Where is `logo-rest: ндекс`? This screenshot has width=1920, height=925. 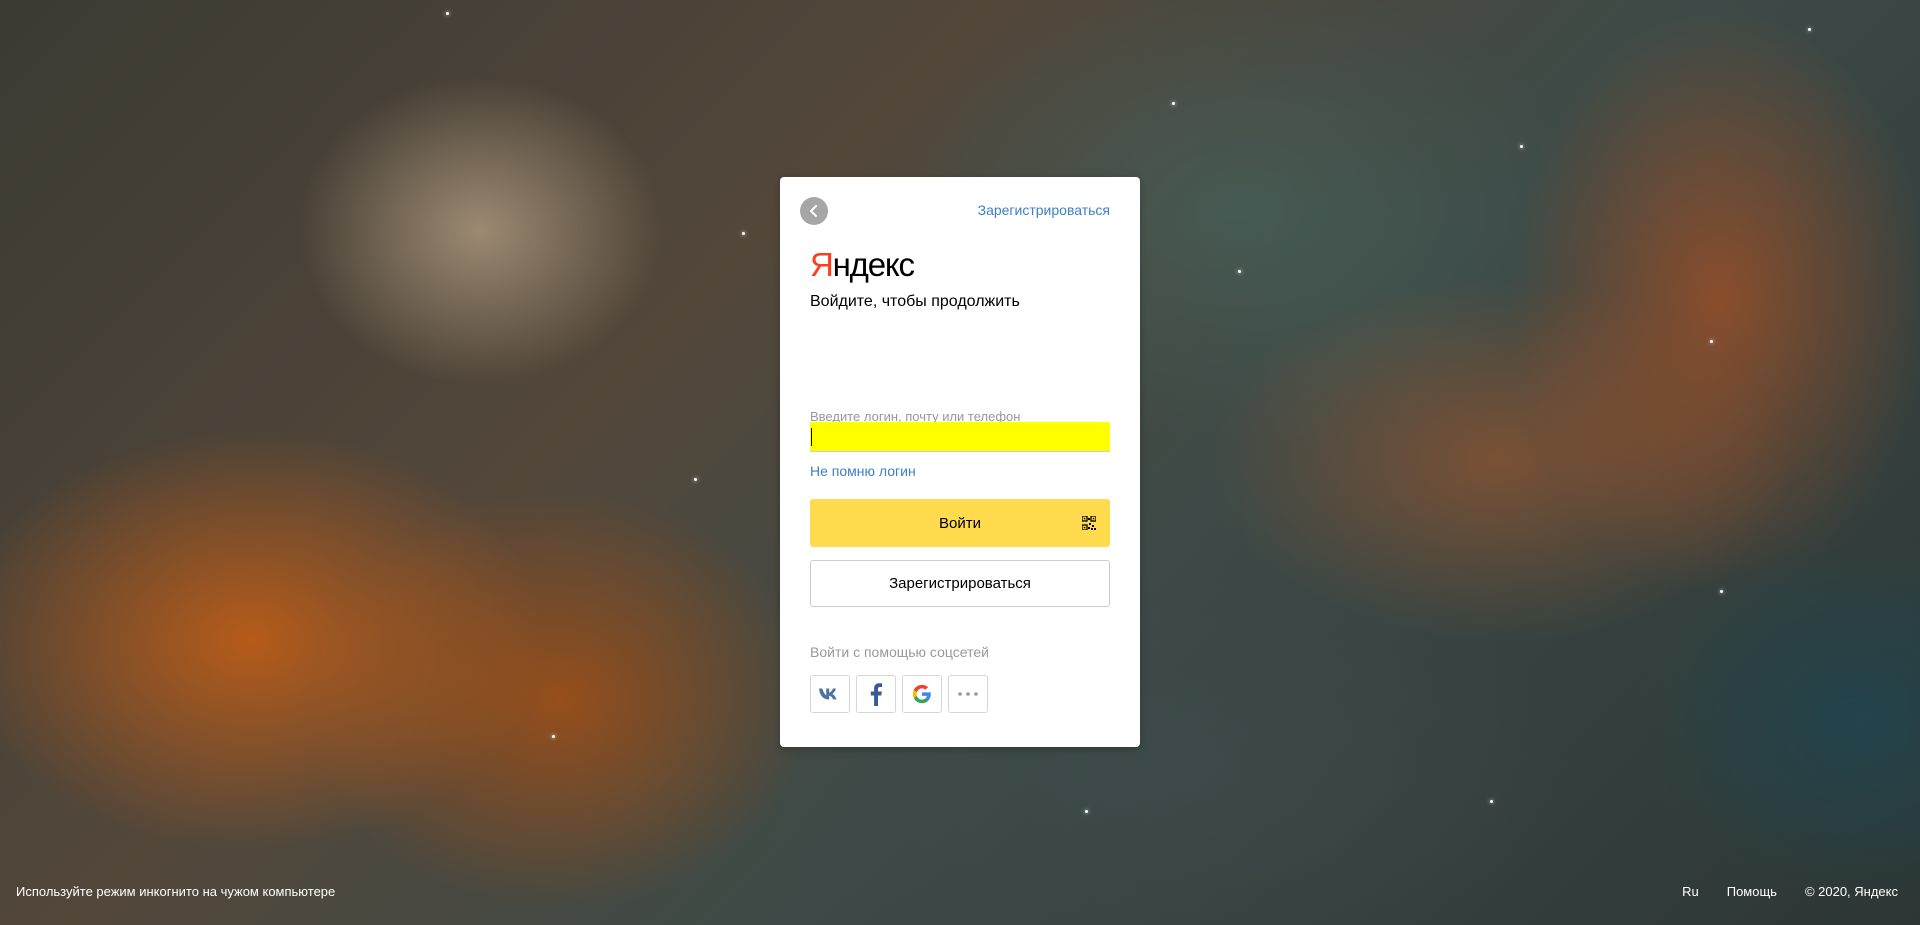 logo-rest: ндекс is located at coordinates (873, 264).